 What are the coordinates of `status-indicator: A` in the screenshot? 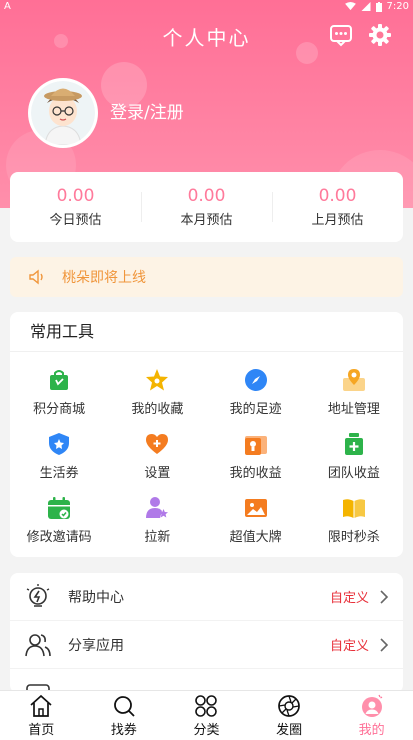 It's located at (7, 6).